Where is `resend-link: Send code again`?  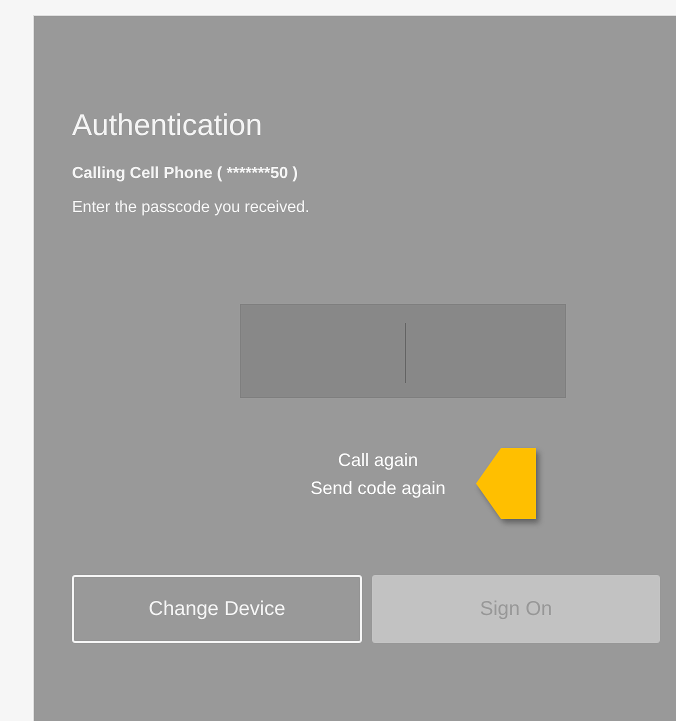 resend-link: Send code again is located at coordinates (378, 488).